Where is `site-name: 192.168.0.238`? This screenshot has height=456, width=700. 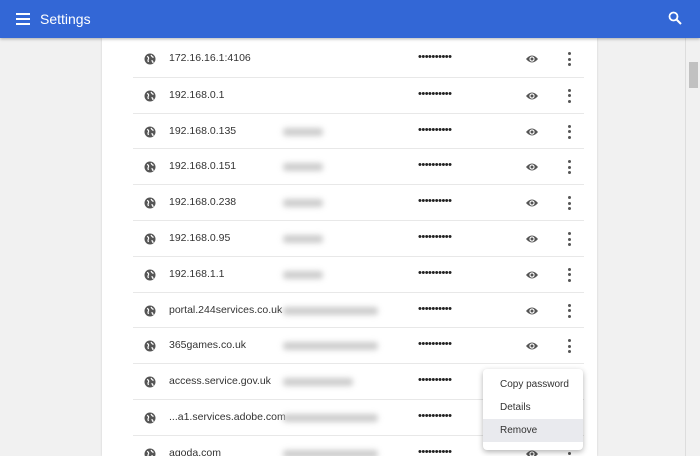
site-name: 192.168.0.238 is located at coordinates (203, 202).